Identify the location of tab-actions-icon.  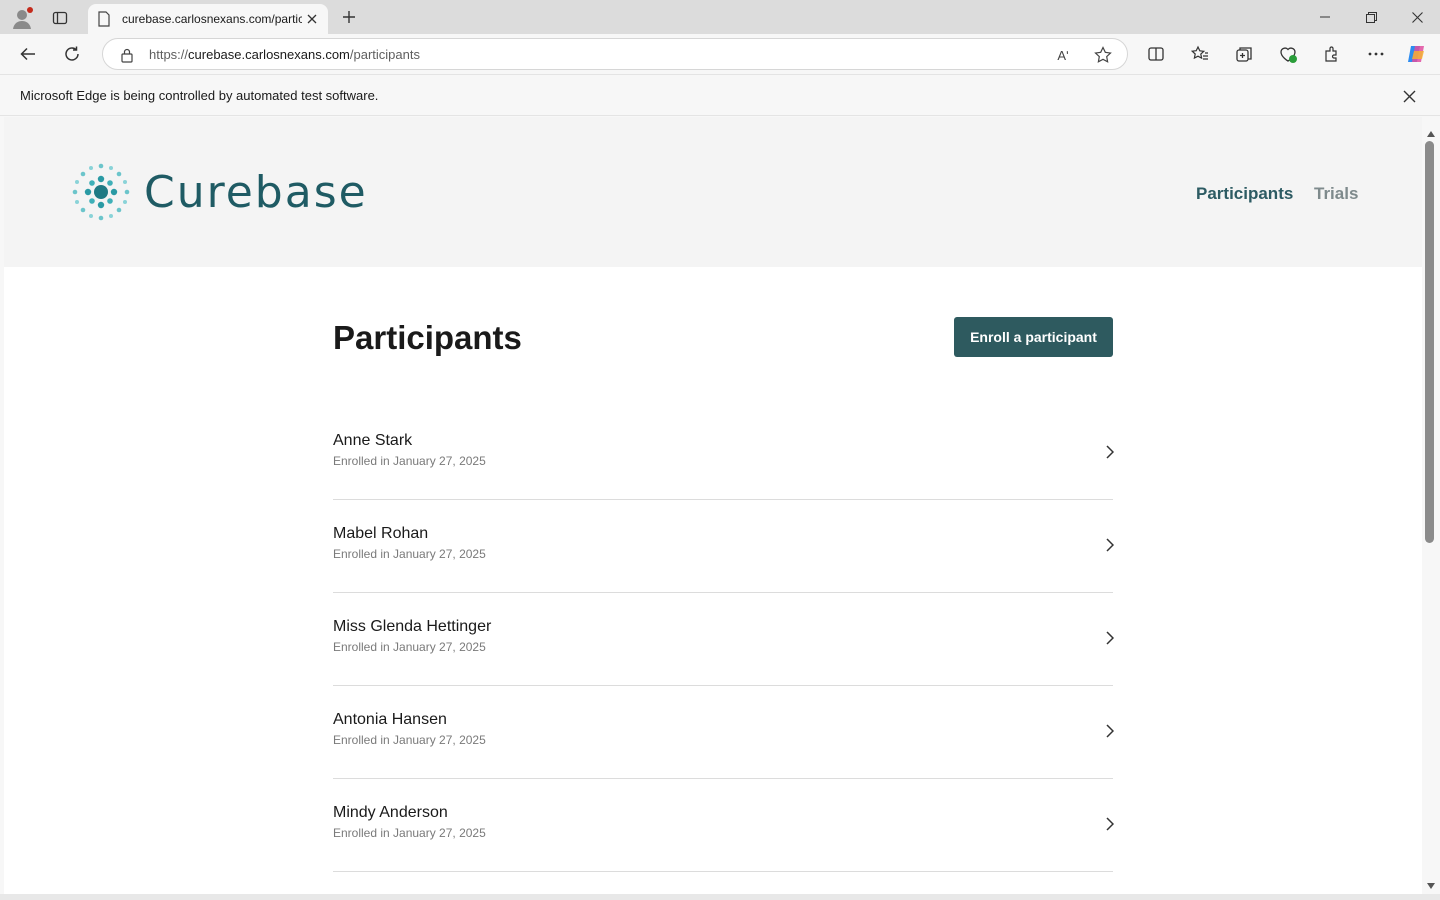
(60, 18).